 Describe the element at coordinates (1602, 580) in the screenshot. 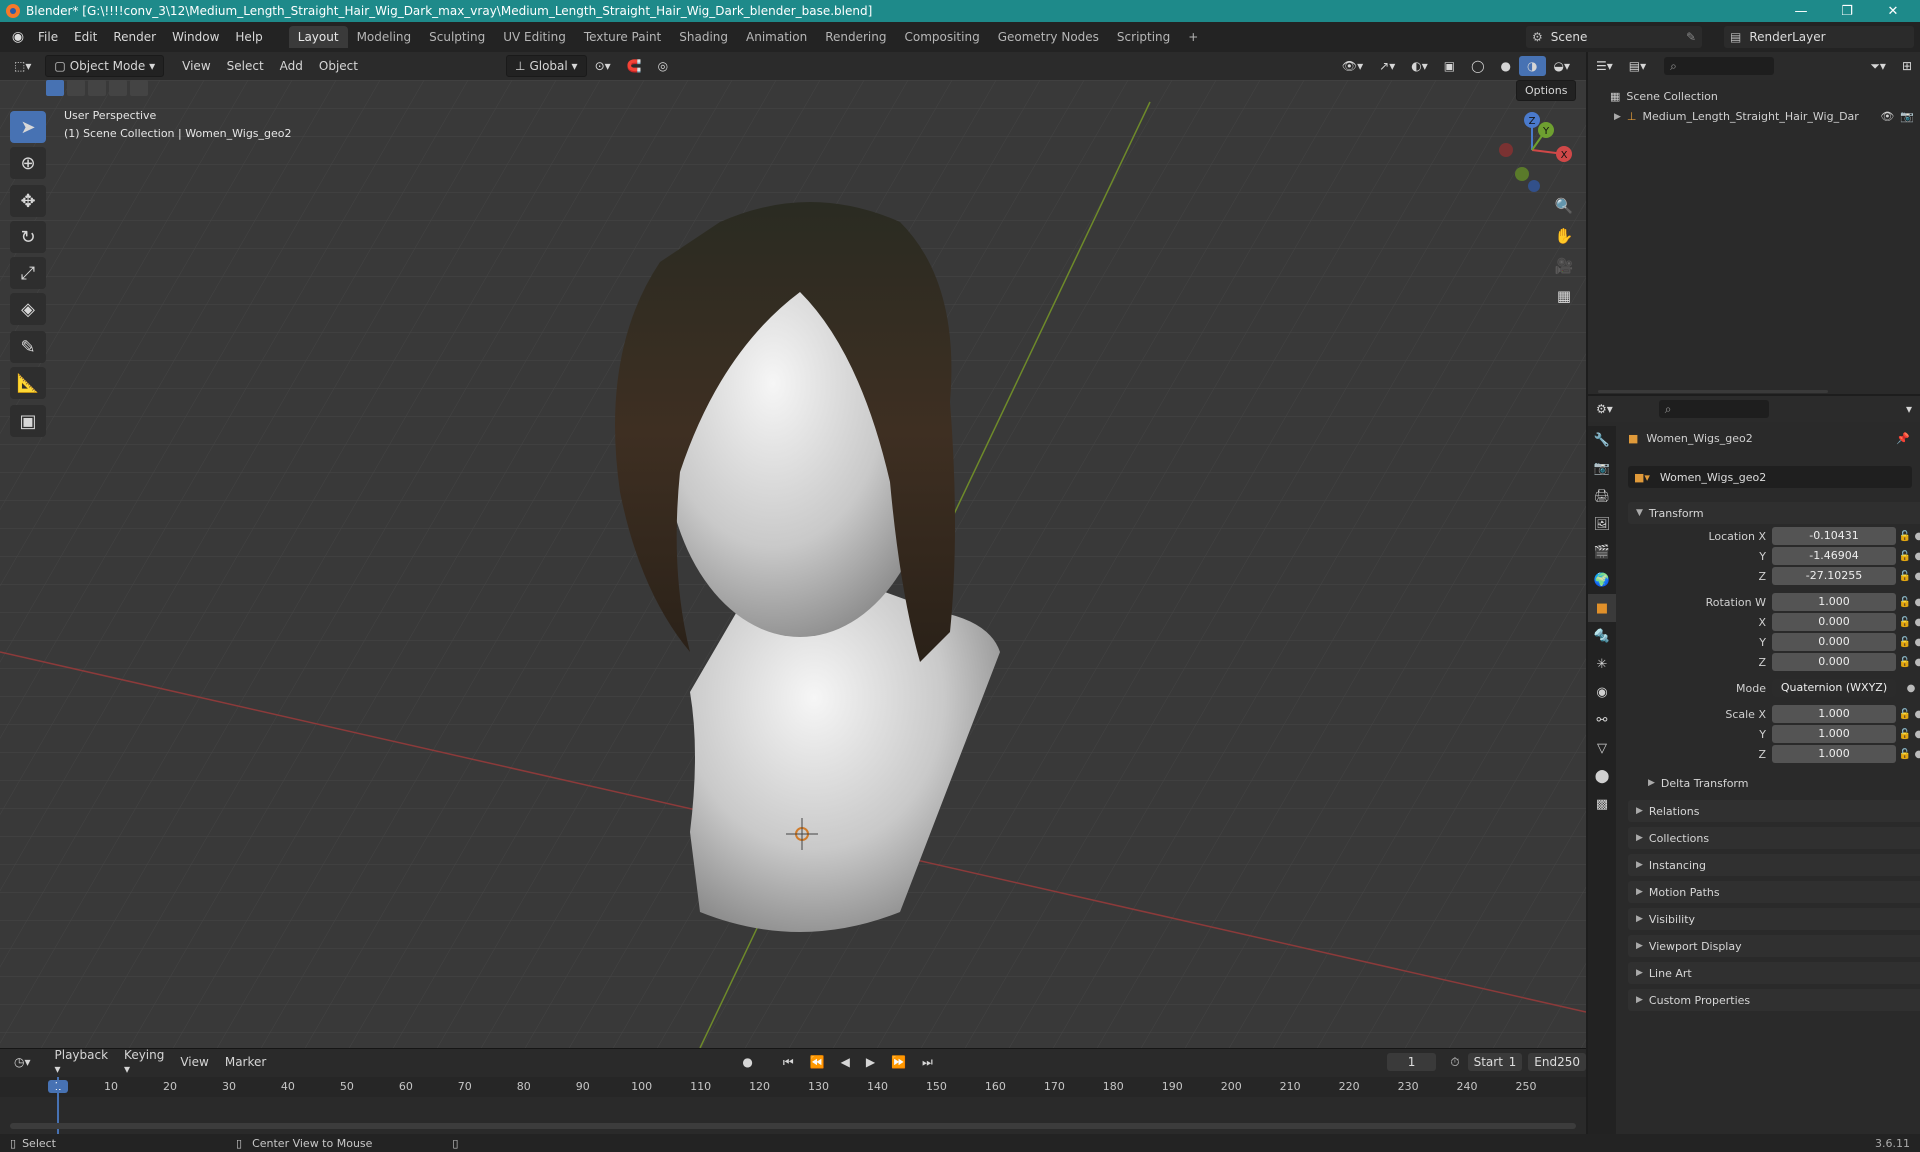

I see `world-tab-icon: 🌍` at that location.